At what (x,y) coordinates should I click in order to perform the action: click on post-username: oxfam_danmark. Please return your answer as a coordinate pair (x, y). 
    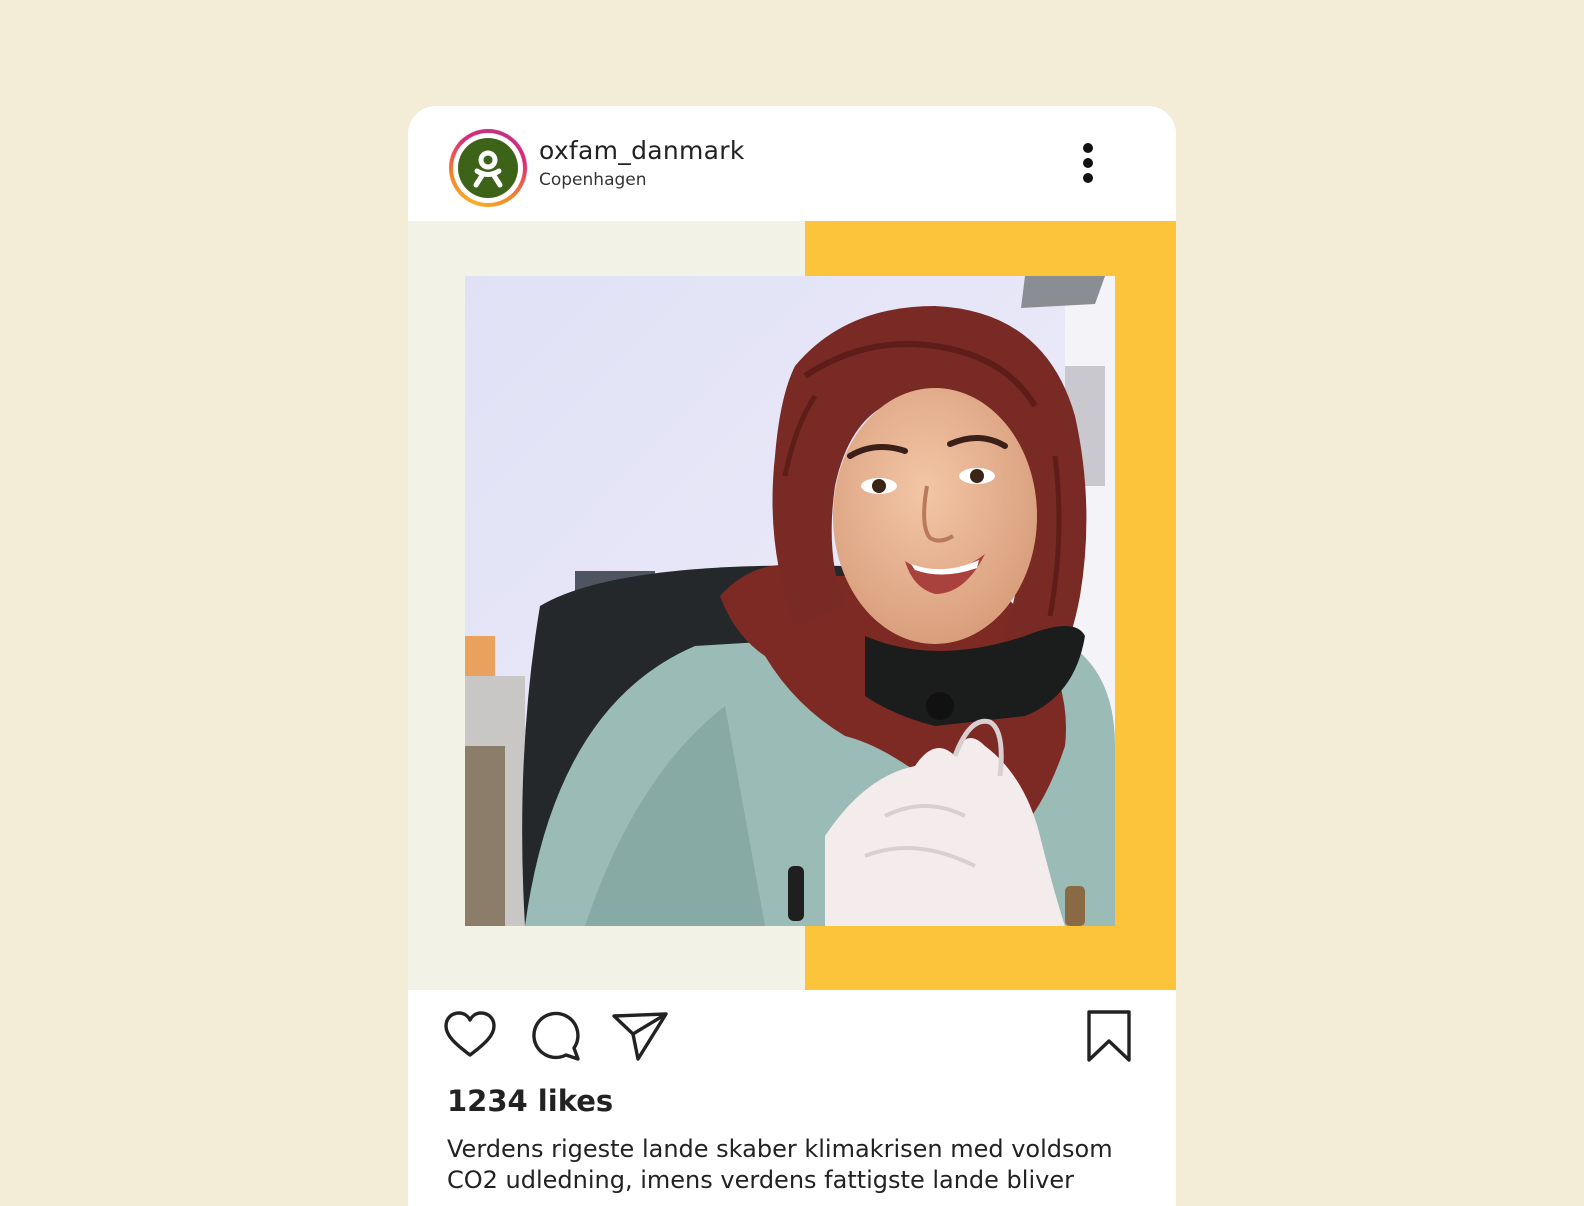
    Looking at the image, I should click on (642, 150).